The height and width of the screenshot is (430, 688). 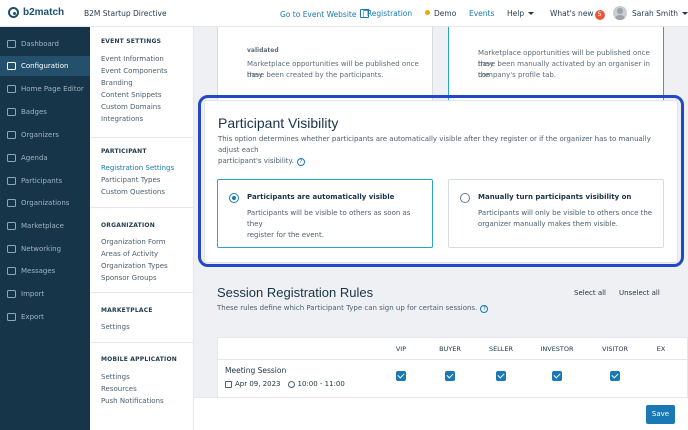 What do you see at coordinates (139, 359) in the screenshot?
I see `section-heading: MOBILE APPLICATION` at bounding box center [139, 359].